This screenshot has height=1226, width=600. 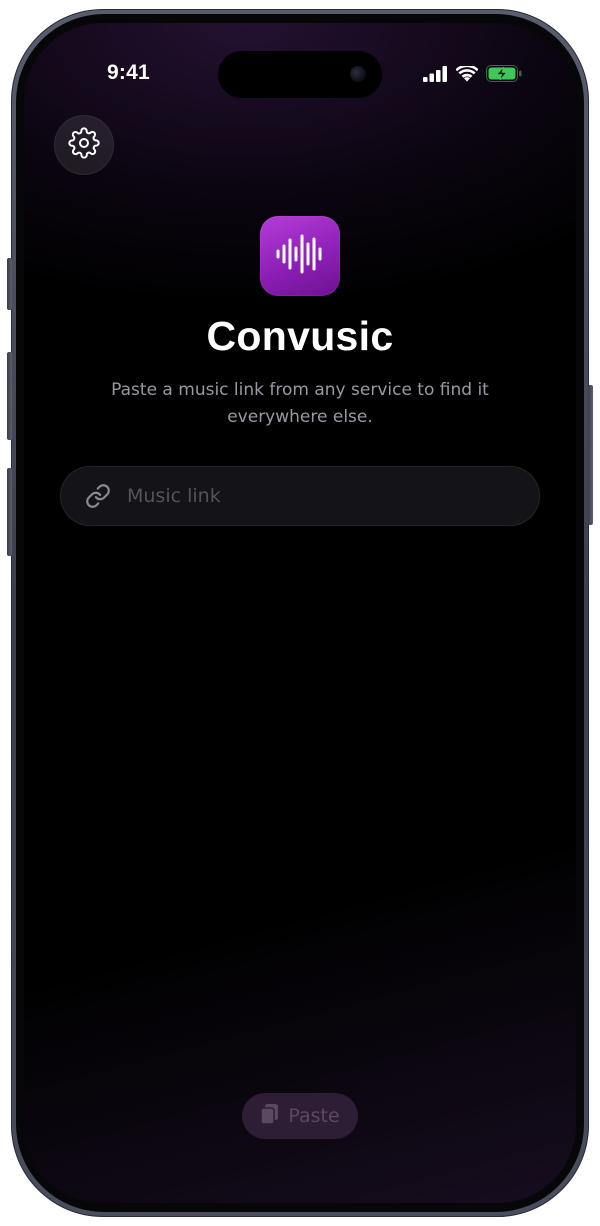 I want to click on clipboard-icon, so click(x=270, y=1116).